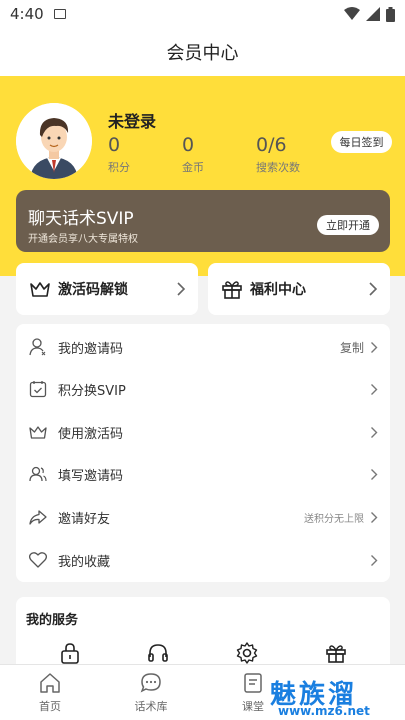 The height and width of the screenshot is (720, 405). What do you see at coordinates (84, 519) in the screenshot?
I see `menu-item-label: 邀请好友` at bounding box center [84, 519].